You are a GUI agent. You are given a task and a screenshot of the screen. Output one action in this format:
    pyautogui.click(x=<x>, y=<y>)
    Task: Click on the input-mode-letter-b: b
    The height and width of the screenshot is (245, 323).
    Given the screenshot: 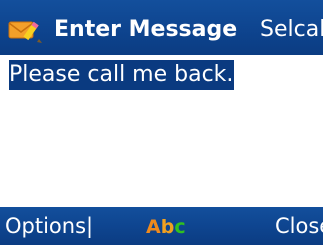 What is the action you would take?
    pyautogui.click(x=167, y=227)
    